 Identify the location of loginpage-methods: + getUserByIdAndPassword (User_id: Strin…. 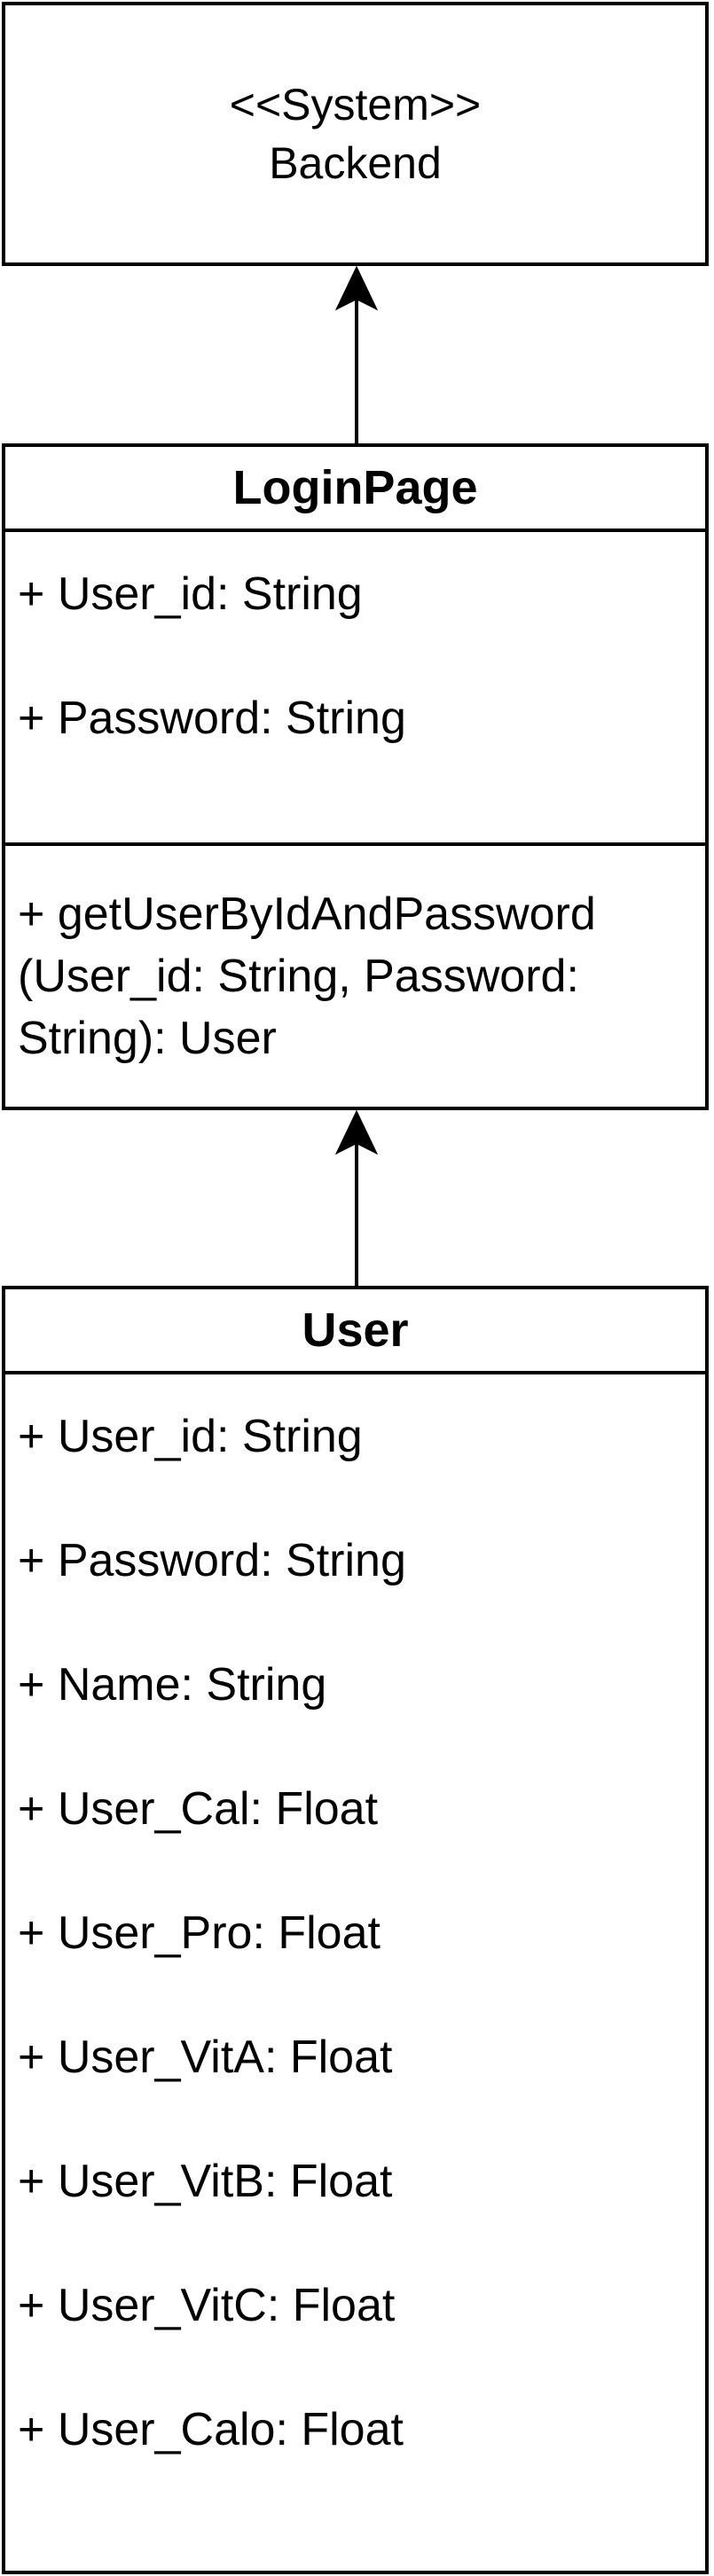
(355, 957).